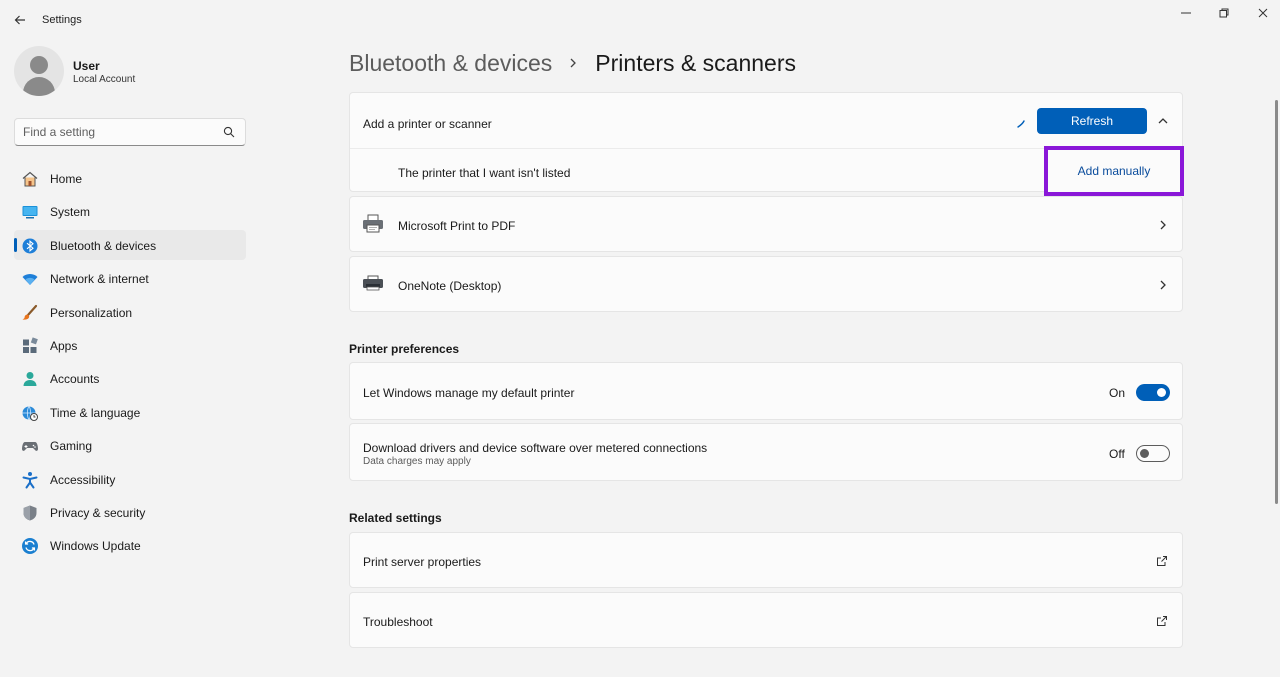 The height and width of the screenshot is (677, 1280). I want to click on related-settings-heading: Related settings, so click(395, 518).